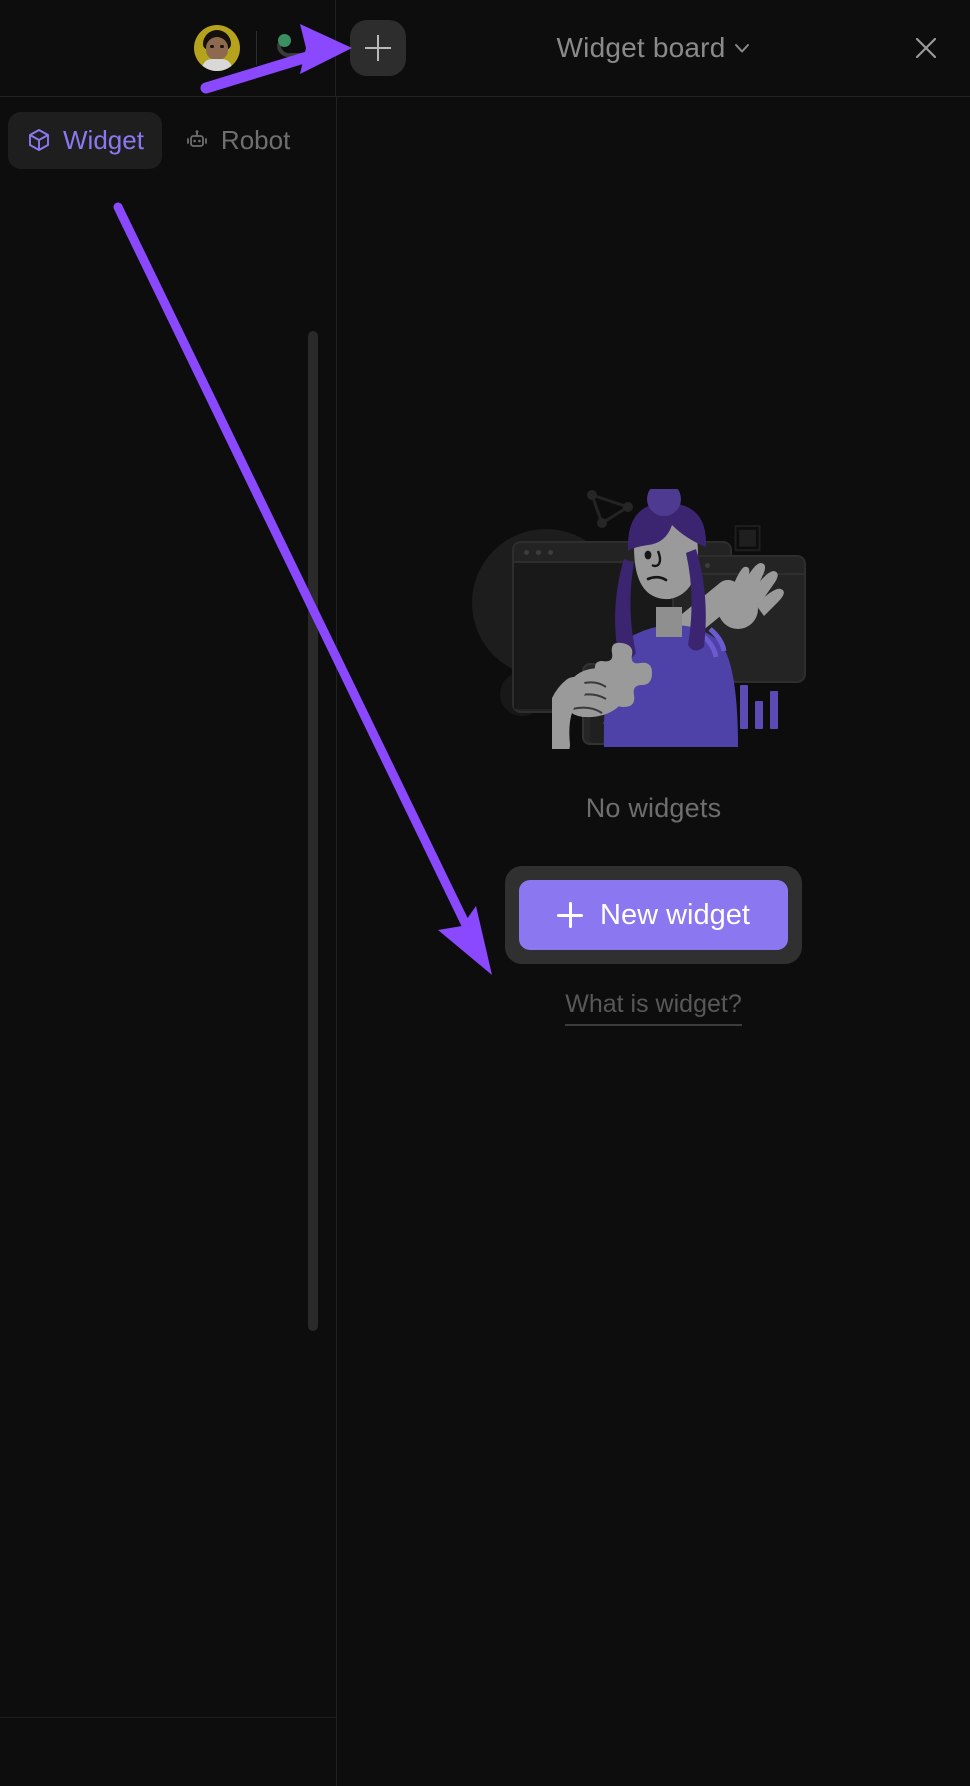 The width and height of the screenshot is (970, 1786). I want to click on close-button, so click(926, 48).